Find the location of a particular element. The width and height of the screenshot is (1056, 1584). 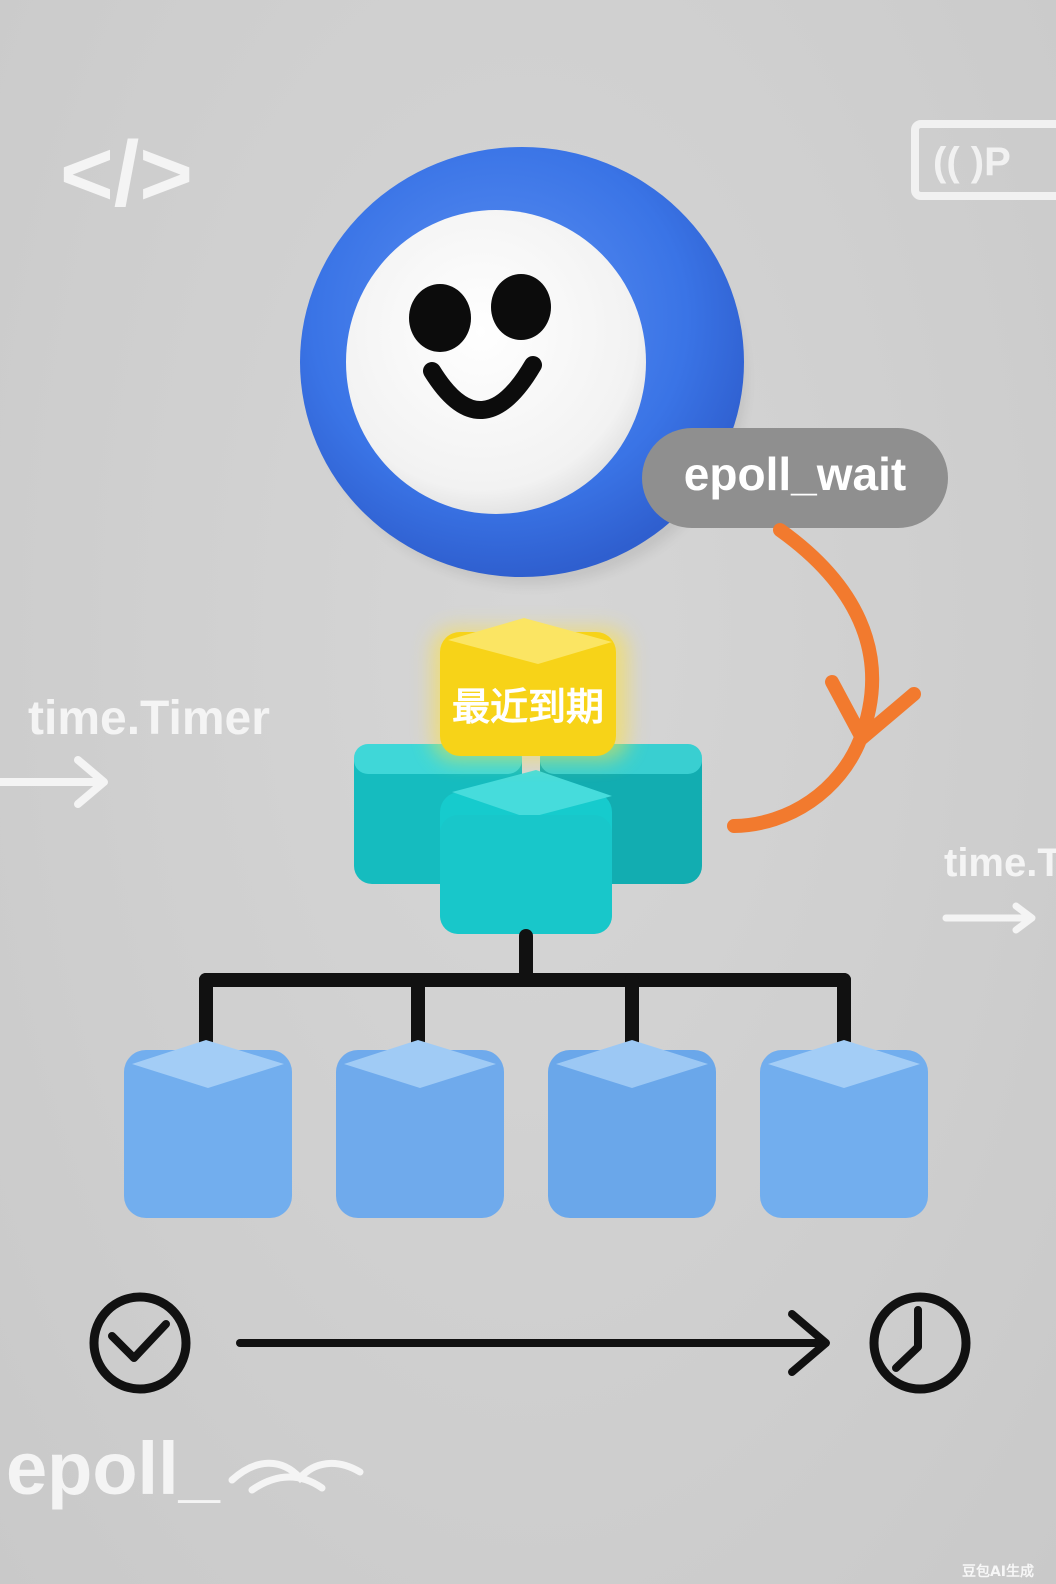

tree-connectors is located at coordinates (525, 997).